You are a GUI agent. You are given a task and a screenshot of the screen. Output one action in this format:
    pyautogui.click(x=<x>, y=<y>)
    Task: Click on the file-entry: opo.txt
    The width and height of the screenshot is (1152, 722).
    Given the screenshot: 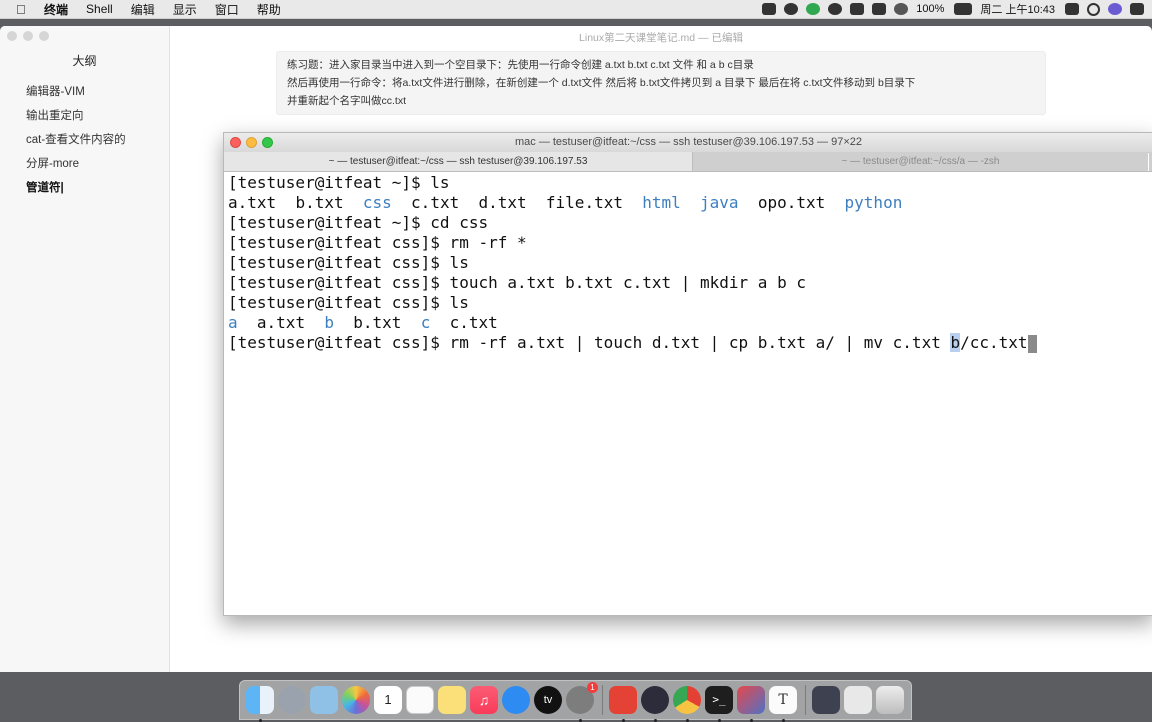 What is the action you would take?
    pyautogui.click(x=791, y=202)
    